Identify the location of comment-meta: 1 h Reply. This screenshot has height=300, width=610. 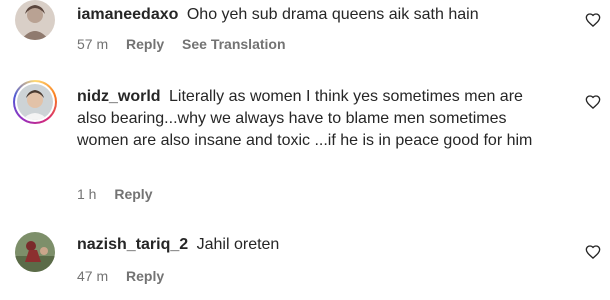
(121, 194).